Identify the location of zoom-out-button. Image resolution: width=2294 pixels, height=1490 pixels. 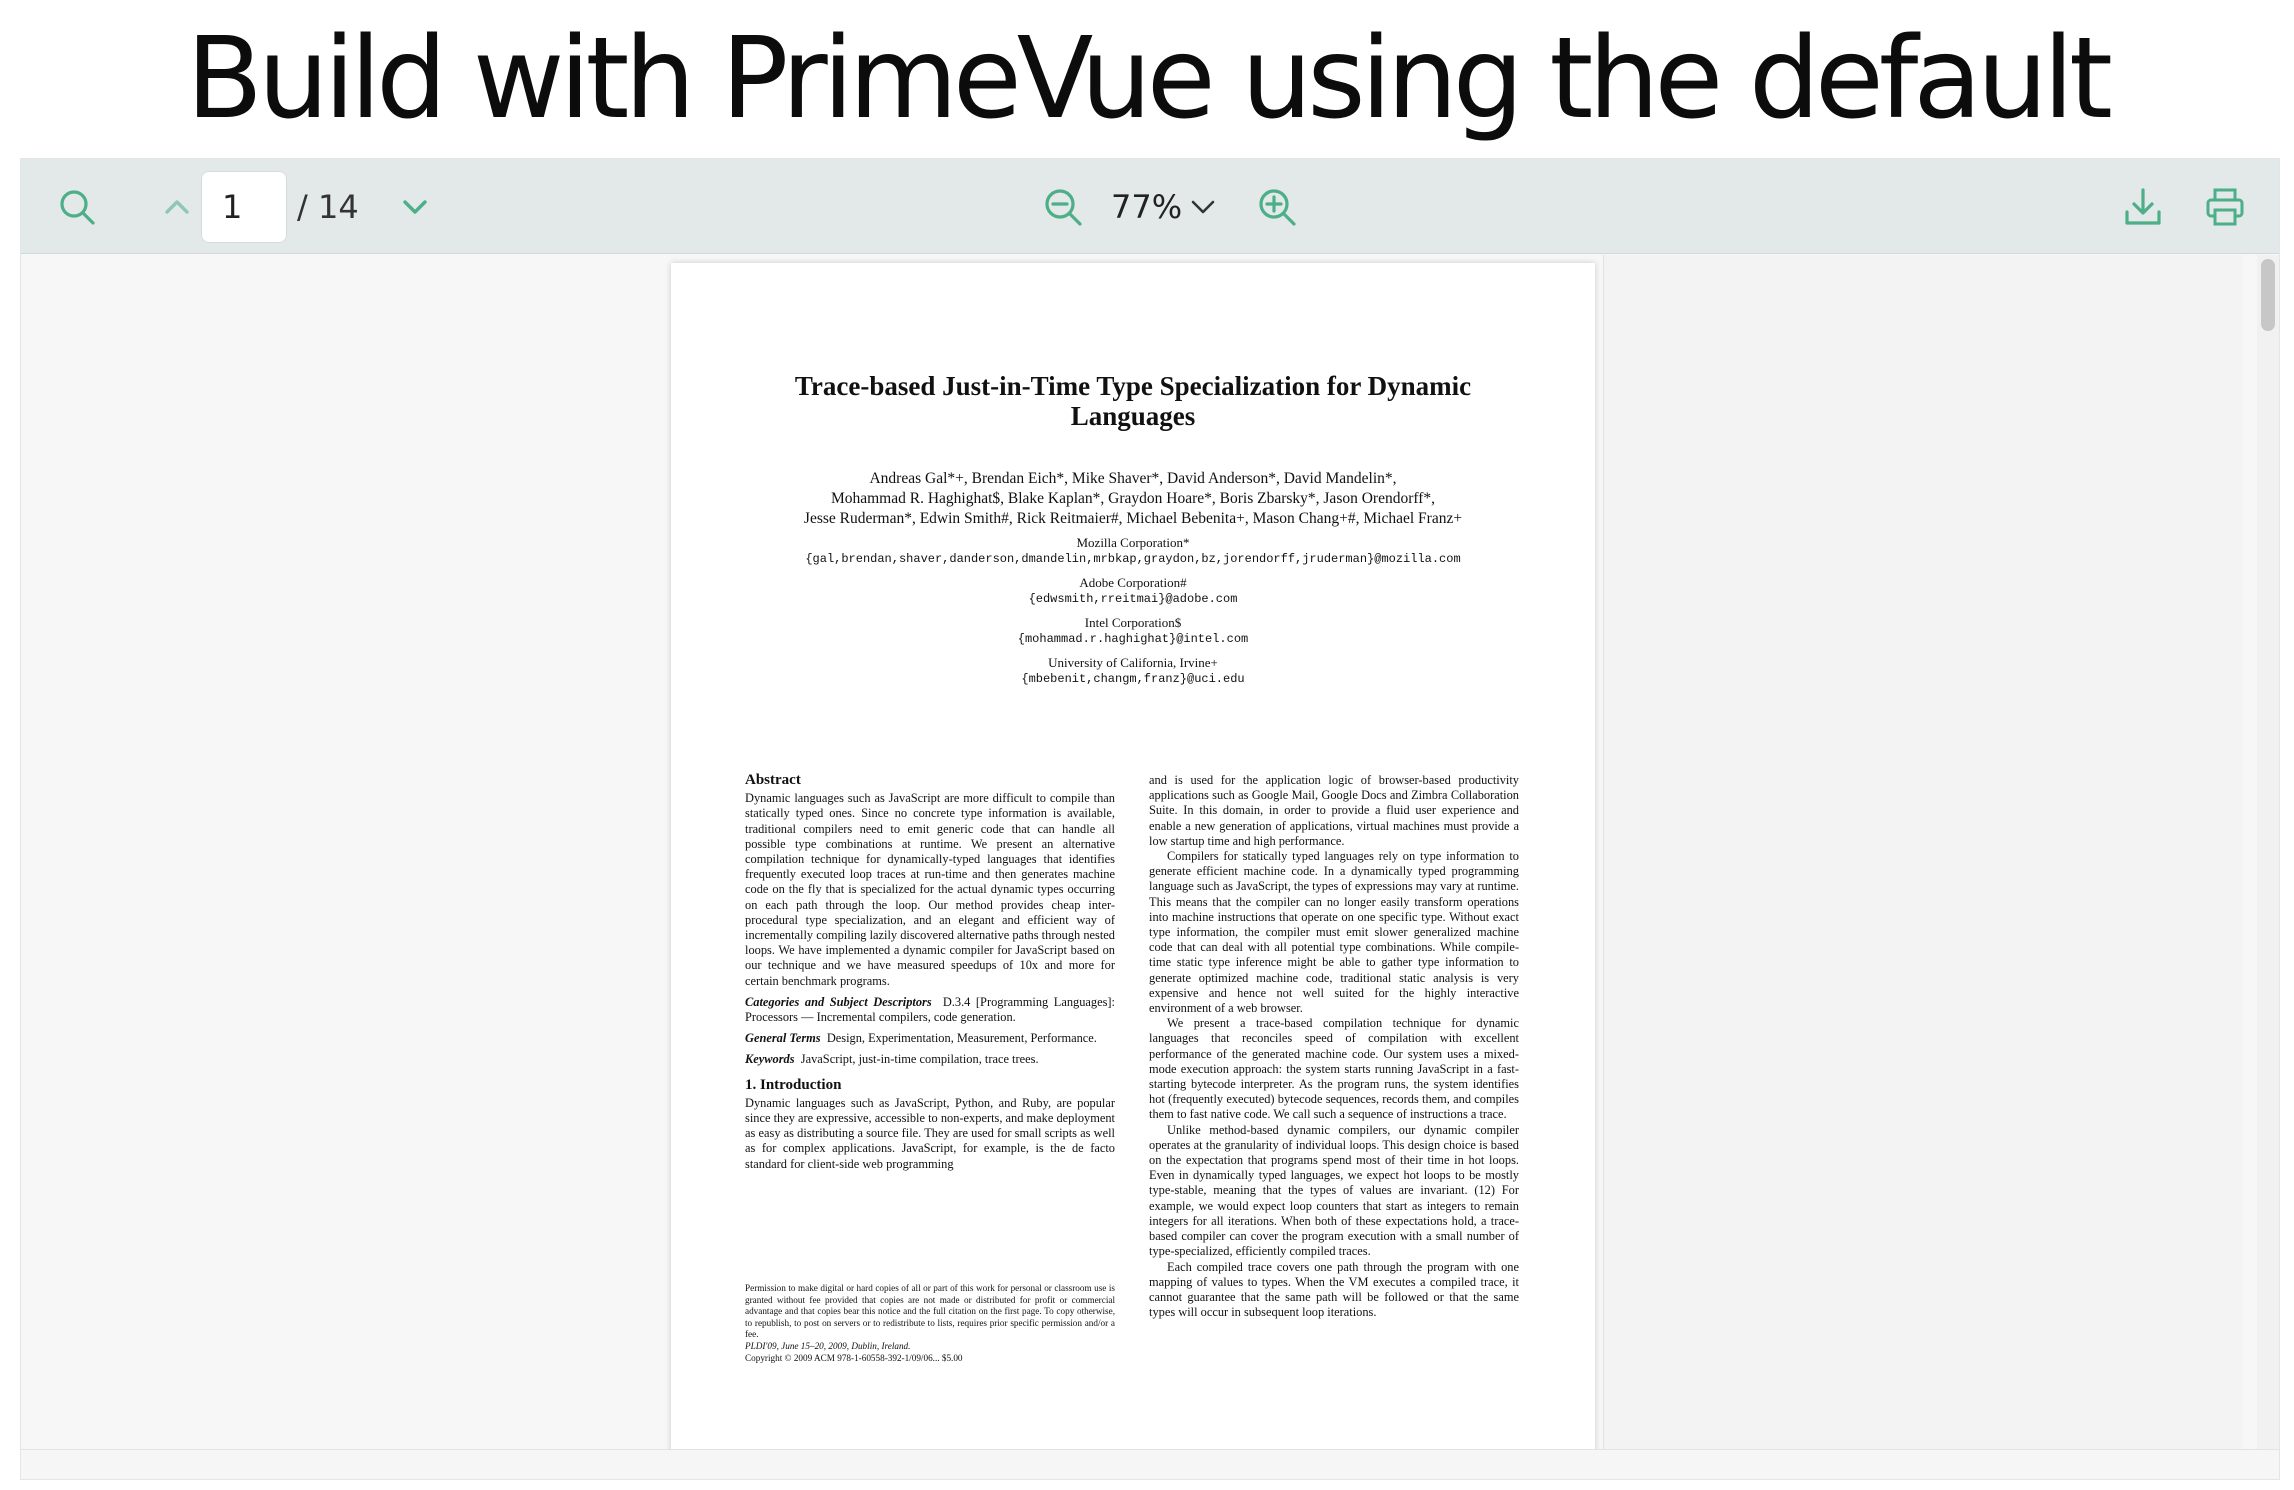
(1063, 207).